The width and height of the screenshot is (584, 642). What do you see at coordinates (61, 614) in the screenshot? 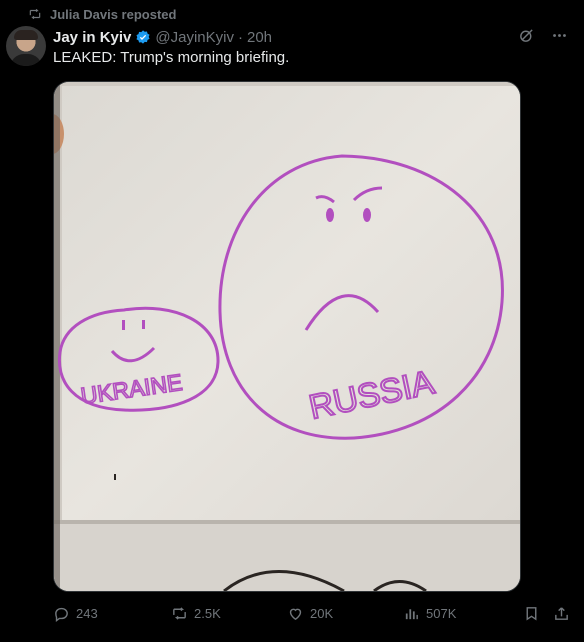
I see `reply-icon` at bounding box center [61, 614].